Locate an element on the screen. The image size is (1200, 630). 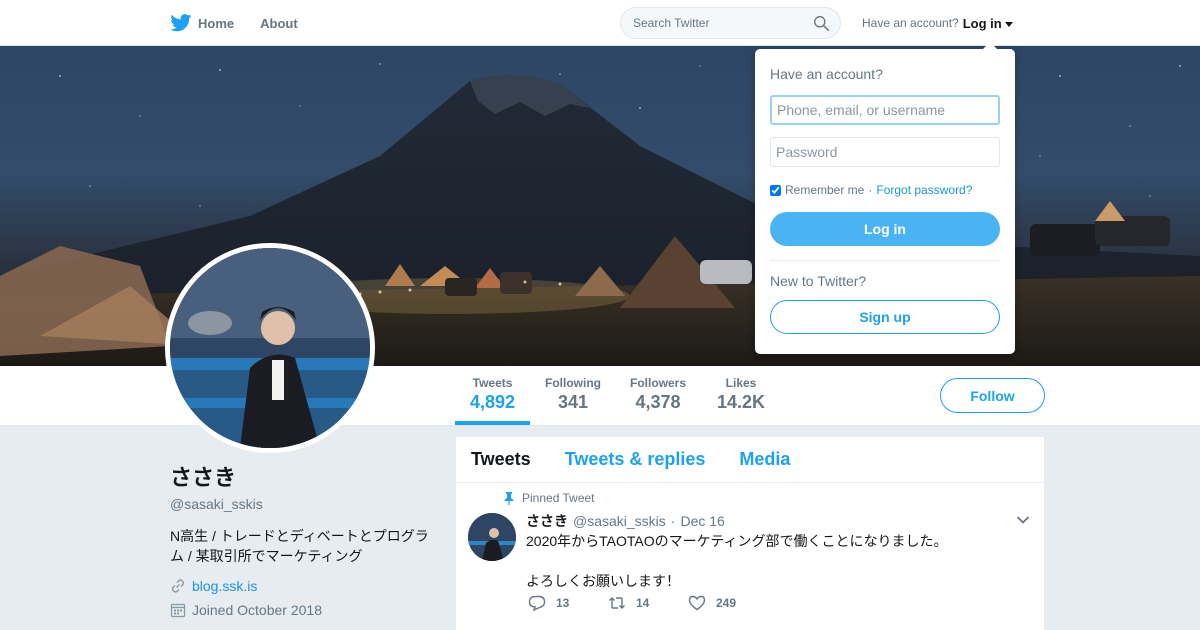
retweet-count: 14 is located at coordinates (643, 603).